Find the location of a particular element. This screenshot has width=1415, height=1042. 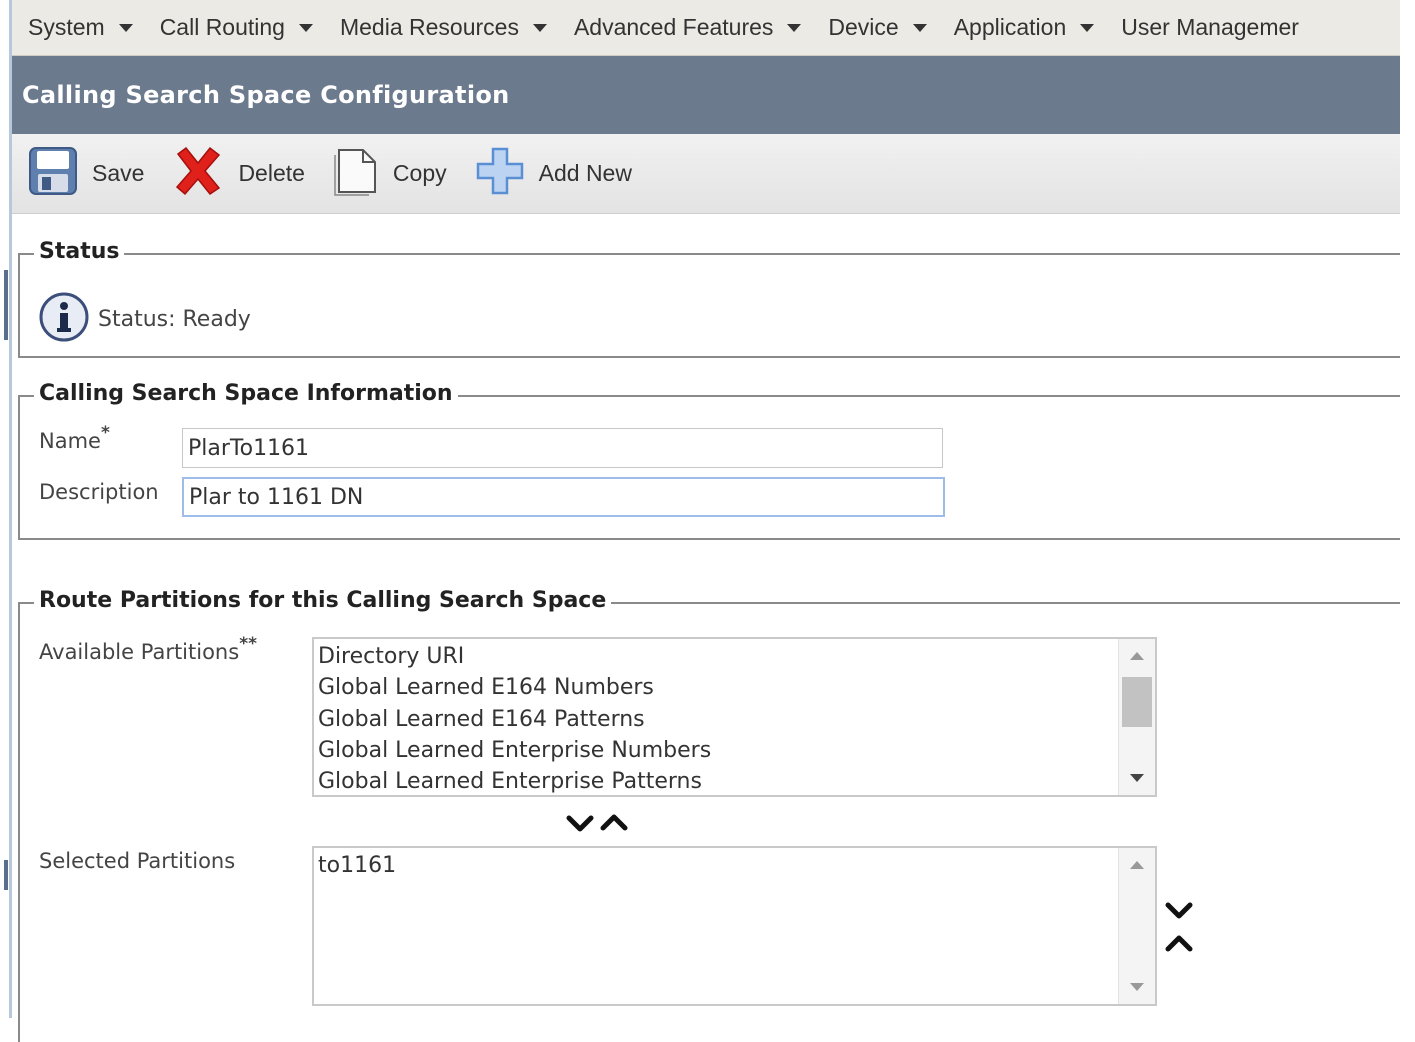

delete-x-icon is located at coordinates (198, 174).